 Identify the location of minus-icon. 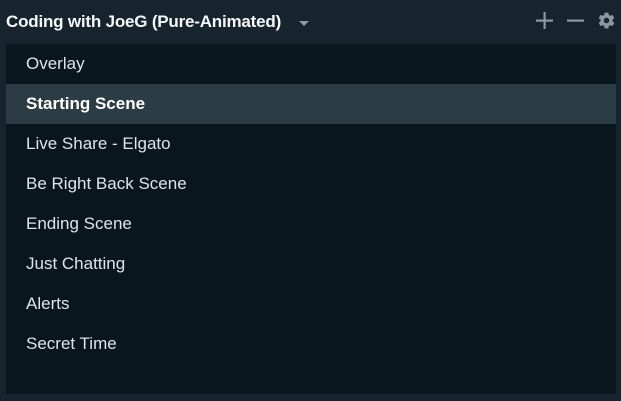
(575, 20).